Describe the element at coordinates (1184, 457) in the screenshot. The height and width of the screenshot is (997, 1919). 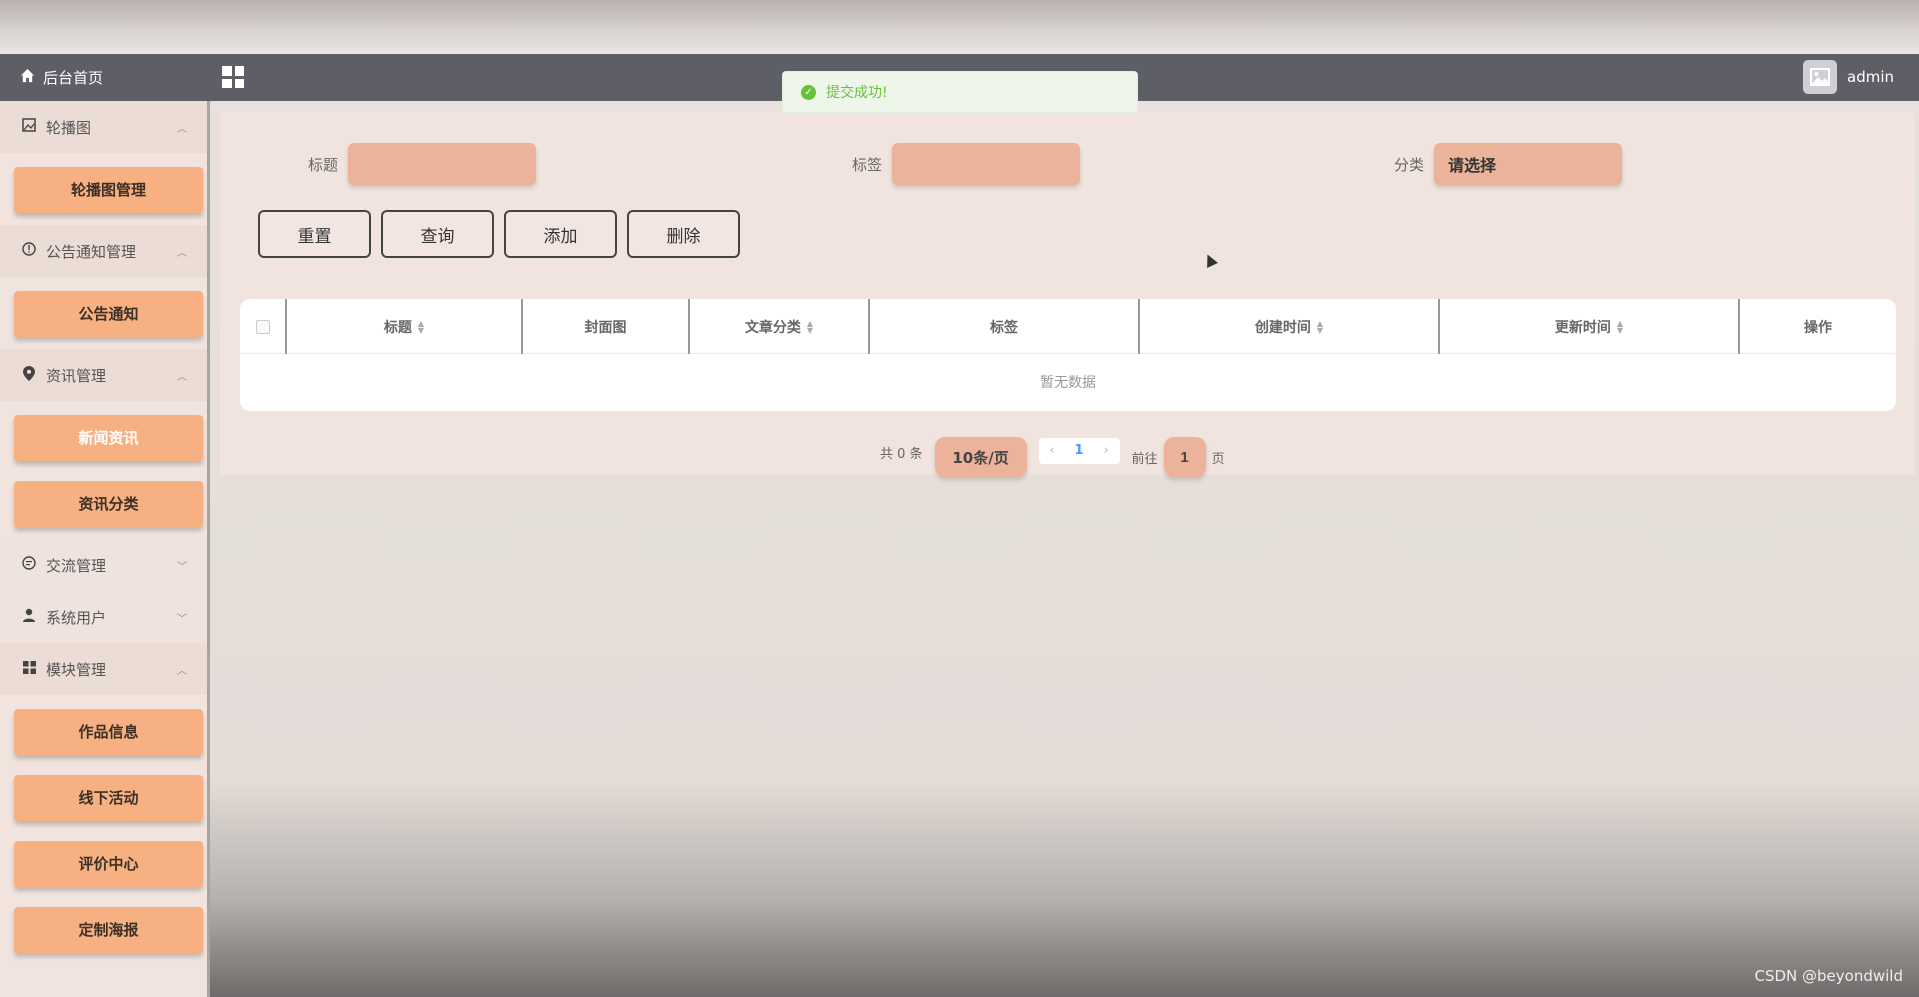
I see `goto-page-input` at that location.